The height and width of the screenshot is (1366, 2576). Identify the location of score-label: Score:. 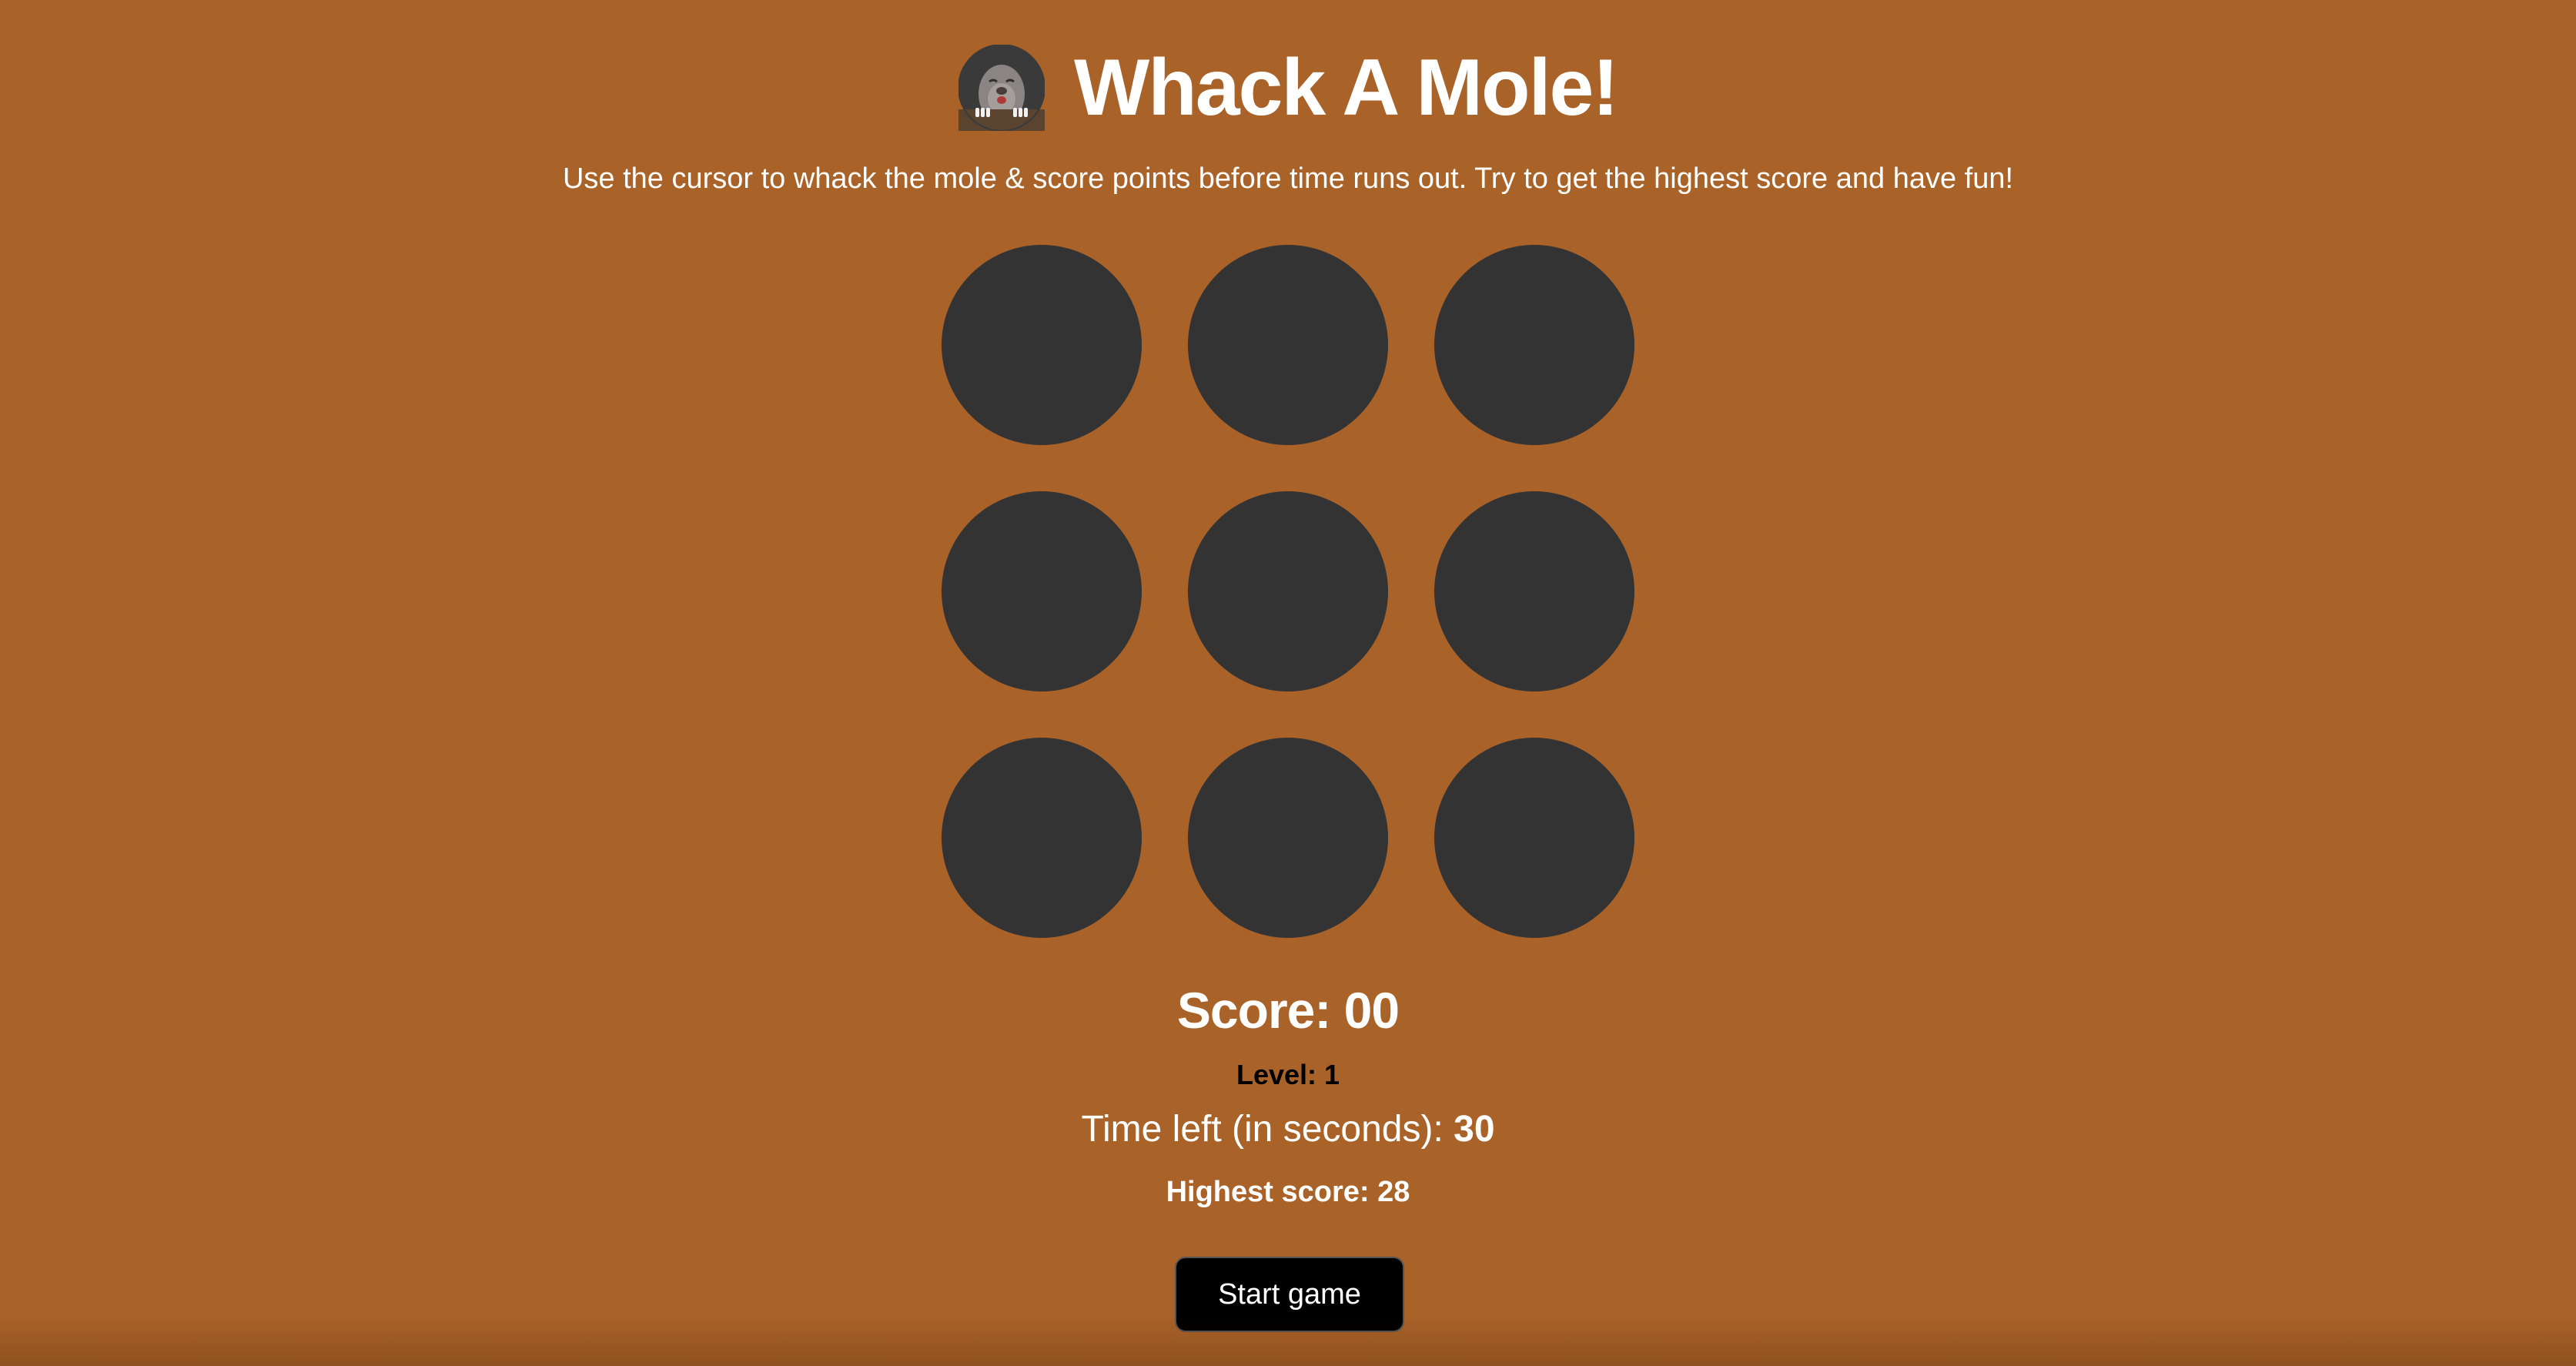
(1254, 1010).